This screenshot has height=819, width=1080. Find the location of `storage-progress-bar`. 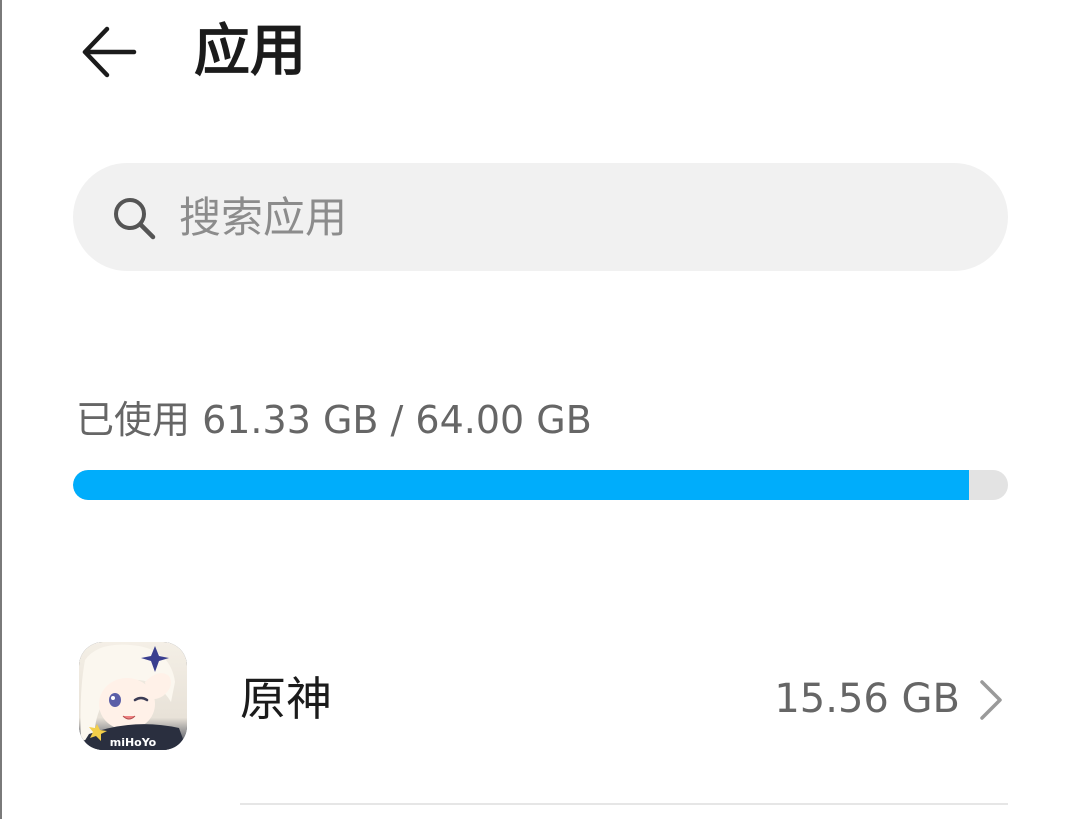

storage-progress-bar is located at coordinates (540, 485).